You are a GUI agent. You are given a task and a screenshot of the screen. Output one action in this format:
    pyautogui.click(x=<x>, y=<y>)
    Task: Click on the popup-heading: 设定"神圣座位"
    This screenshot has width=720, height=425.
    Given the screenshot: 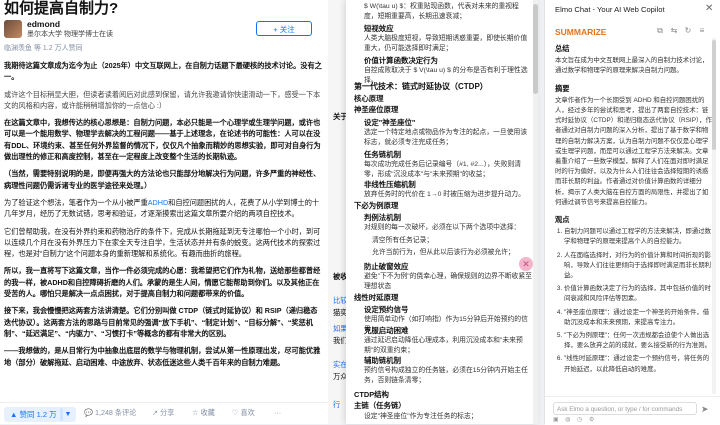 What is the action you would take?
    pyautogui.click(x=390, y=122)
    